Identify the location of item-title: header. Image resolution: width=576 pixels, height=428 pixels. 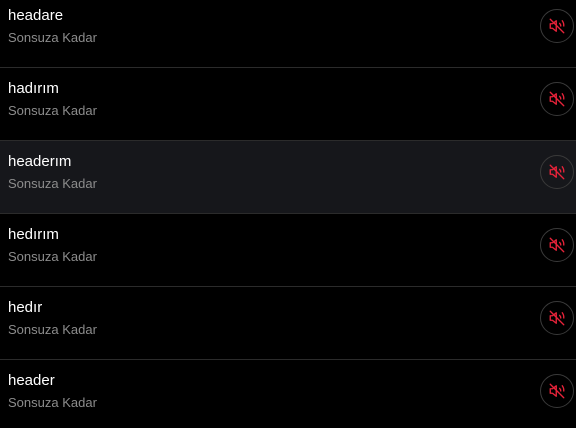
(31, 380).